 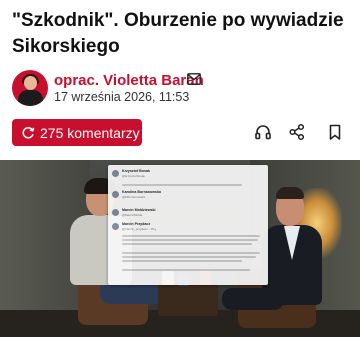 What do you see at coordinates (264, 133) in the screenshot?
I see `headphones-icon` at bounding box center [264, 133].